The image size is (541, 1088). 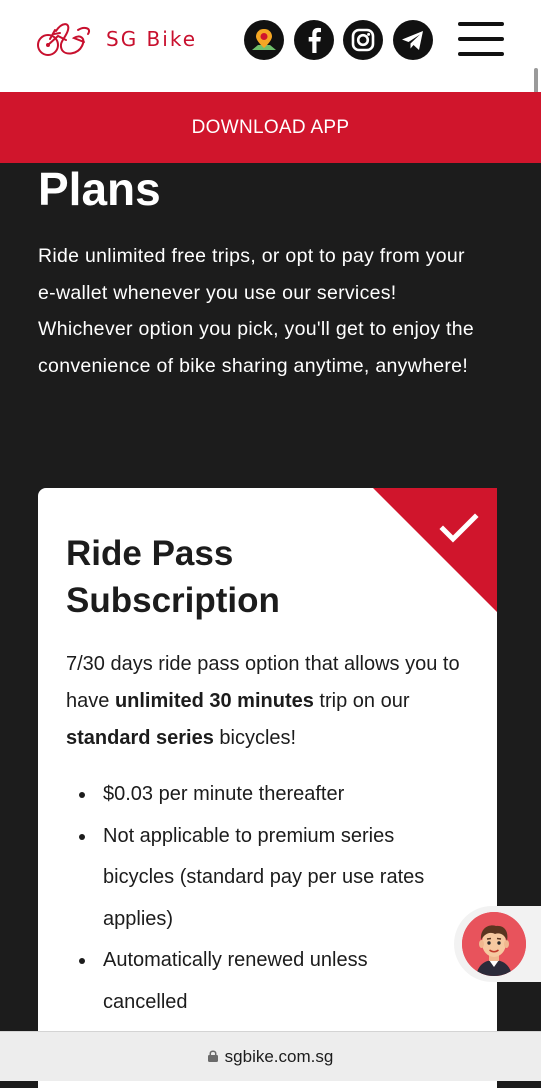 I want to click on sg-bike-logo: SG Bike, so click(x=116, y=39).